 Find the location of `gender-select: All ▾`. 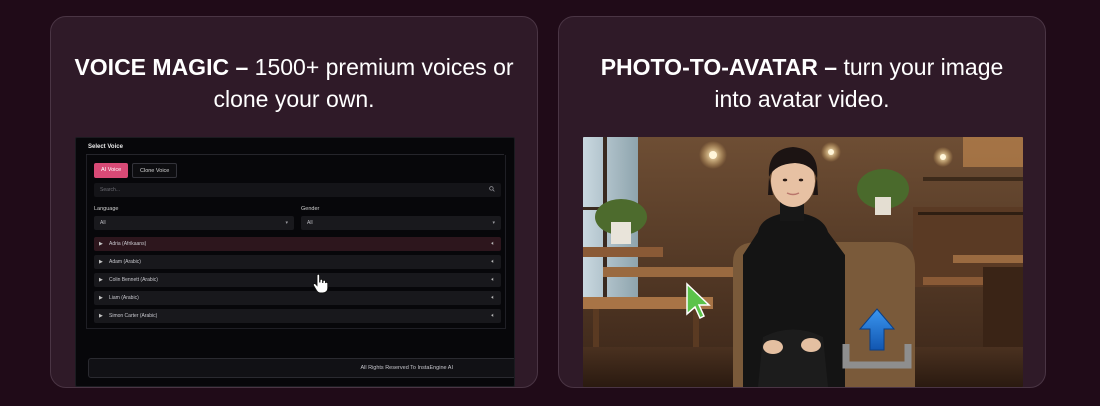

gender-select: All ▾ is located at coordinates (401, 223).